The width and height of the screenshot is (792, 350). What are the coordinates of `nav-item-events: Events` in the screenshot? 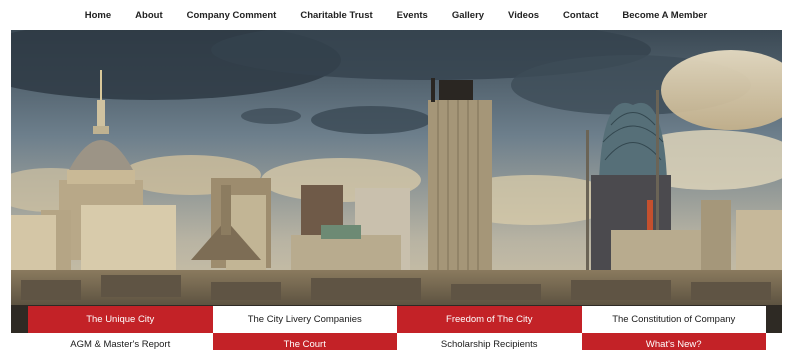 It's located at (412, 15).